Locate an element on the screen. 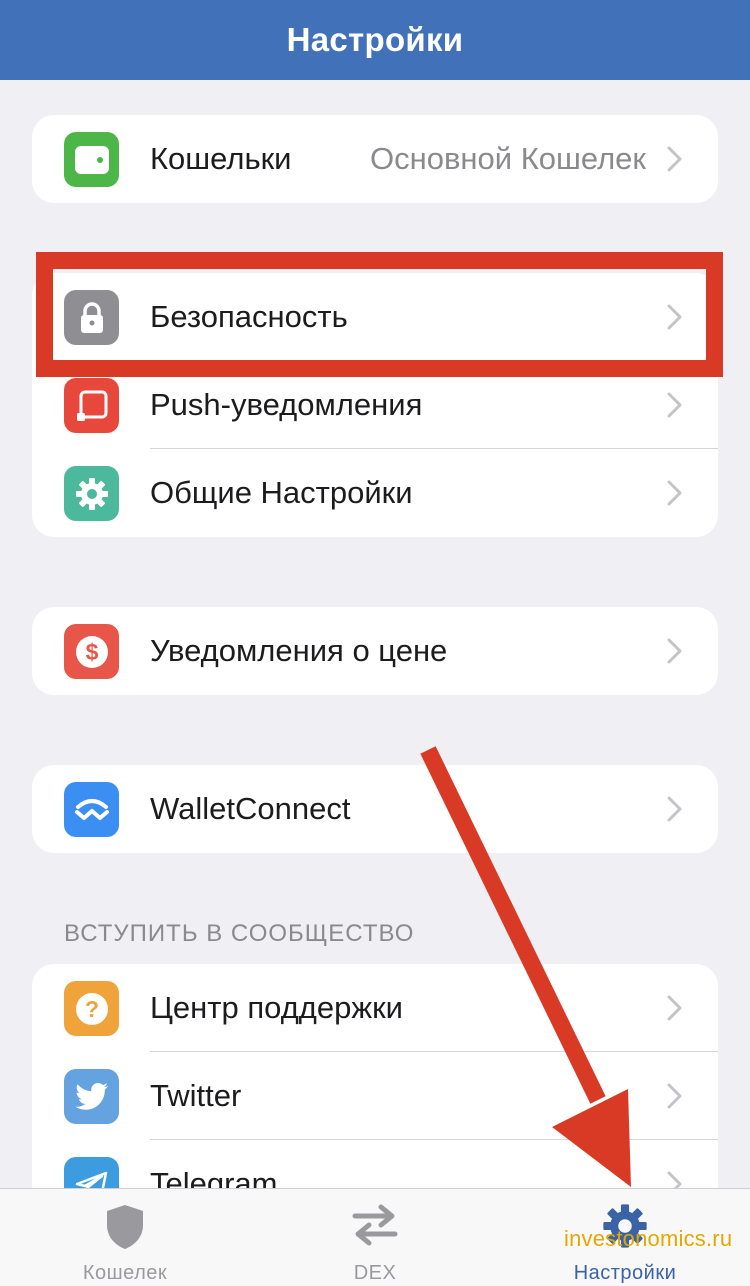 The image size is (750, 1286). walletconnect-label: WalletConnect is located at coordinates (250, 808).